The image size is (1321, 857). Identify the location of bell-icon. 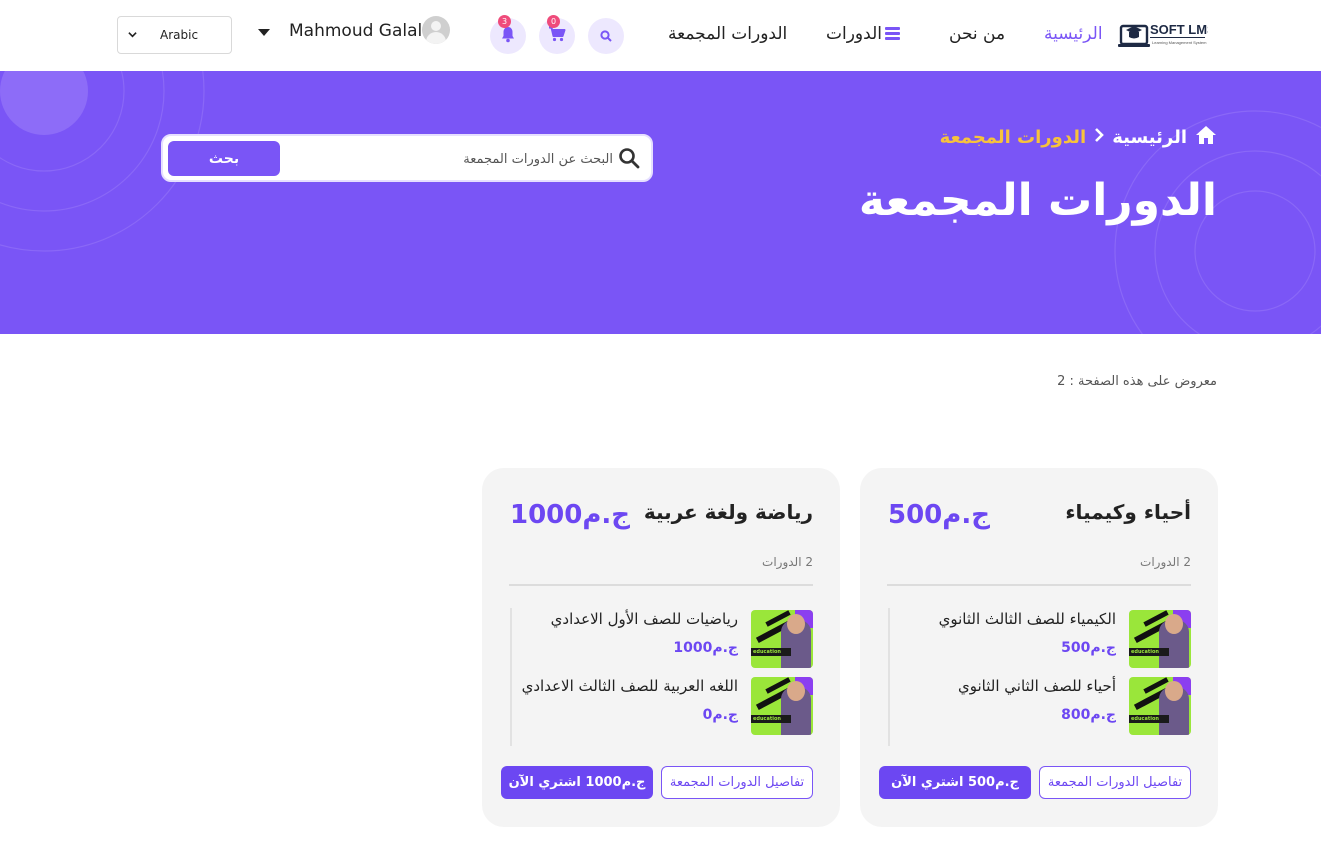
(508, 36).